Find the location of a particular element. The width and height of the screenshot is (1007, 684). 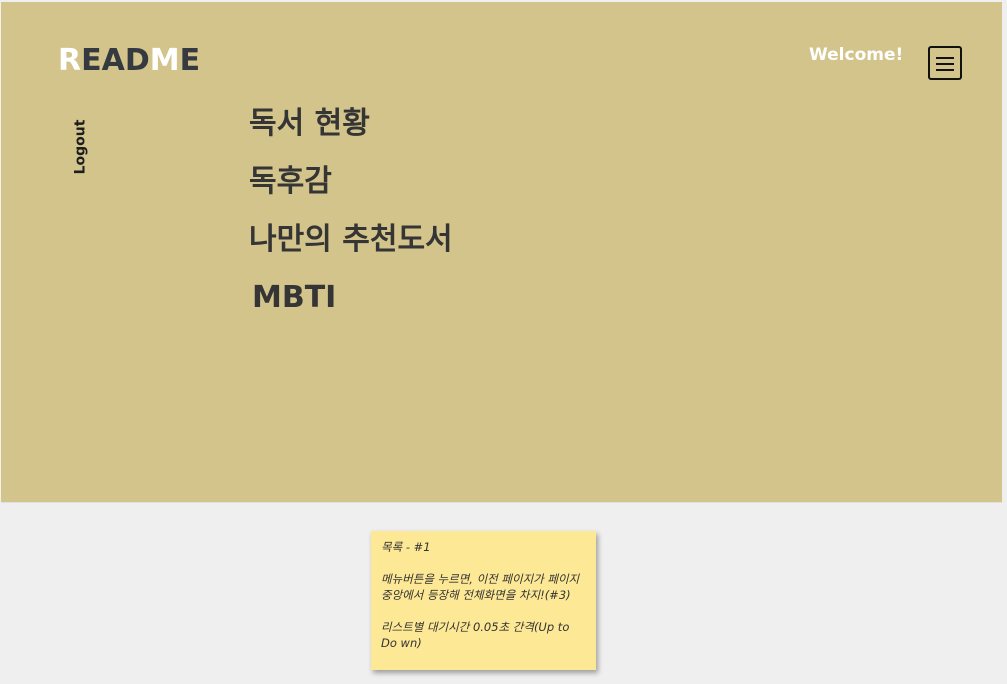

logo: README is located at coordinates (129, 61).